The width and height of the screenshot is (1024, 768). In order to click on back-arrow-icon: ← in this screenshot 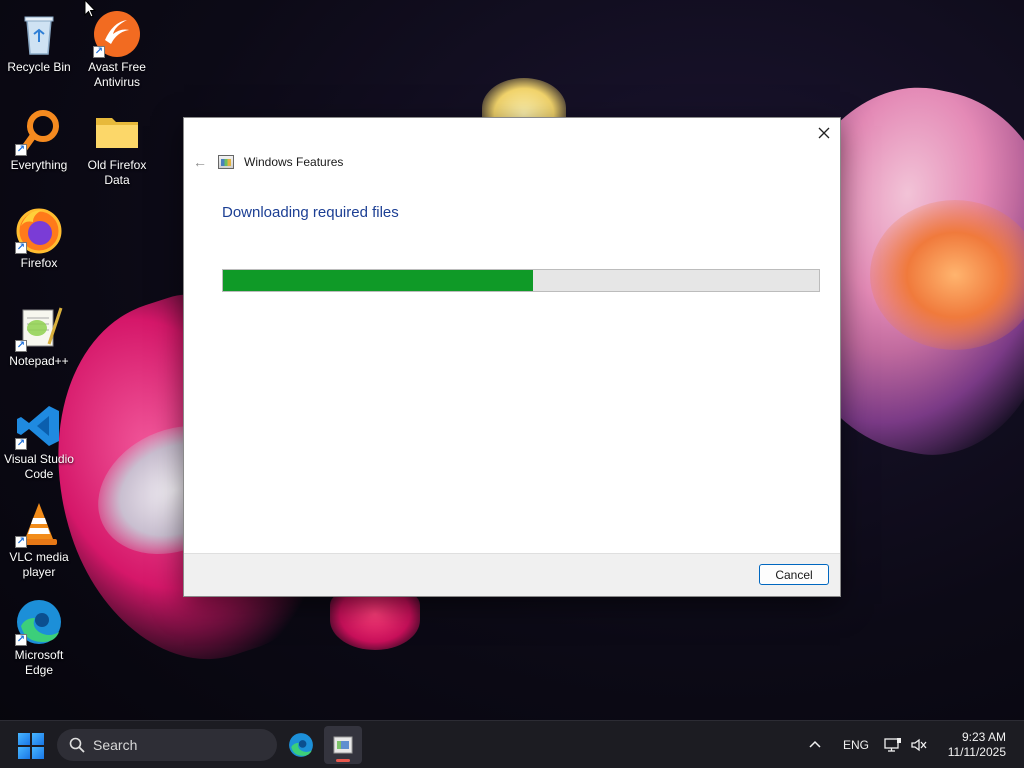, I will do `click(200, 162)`.